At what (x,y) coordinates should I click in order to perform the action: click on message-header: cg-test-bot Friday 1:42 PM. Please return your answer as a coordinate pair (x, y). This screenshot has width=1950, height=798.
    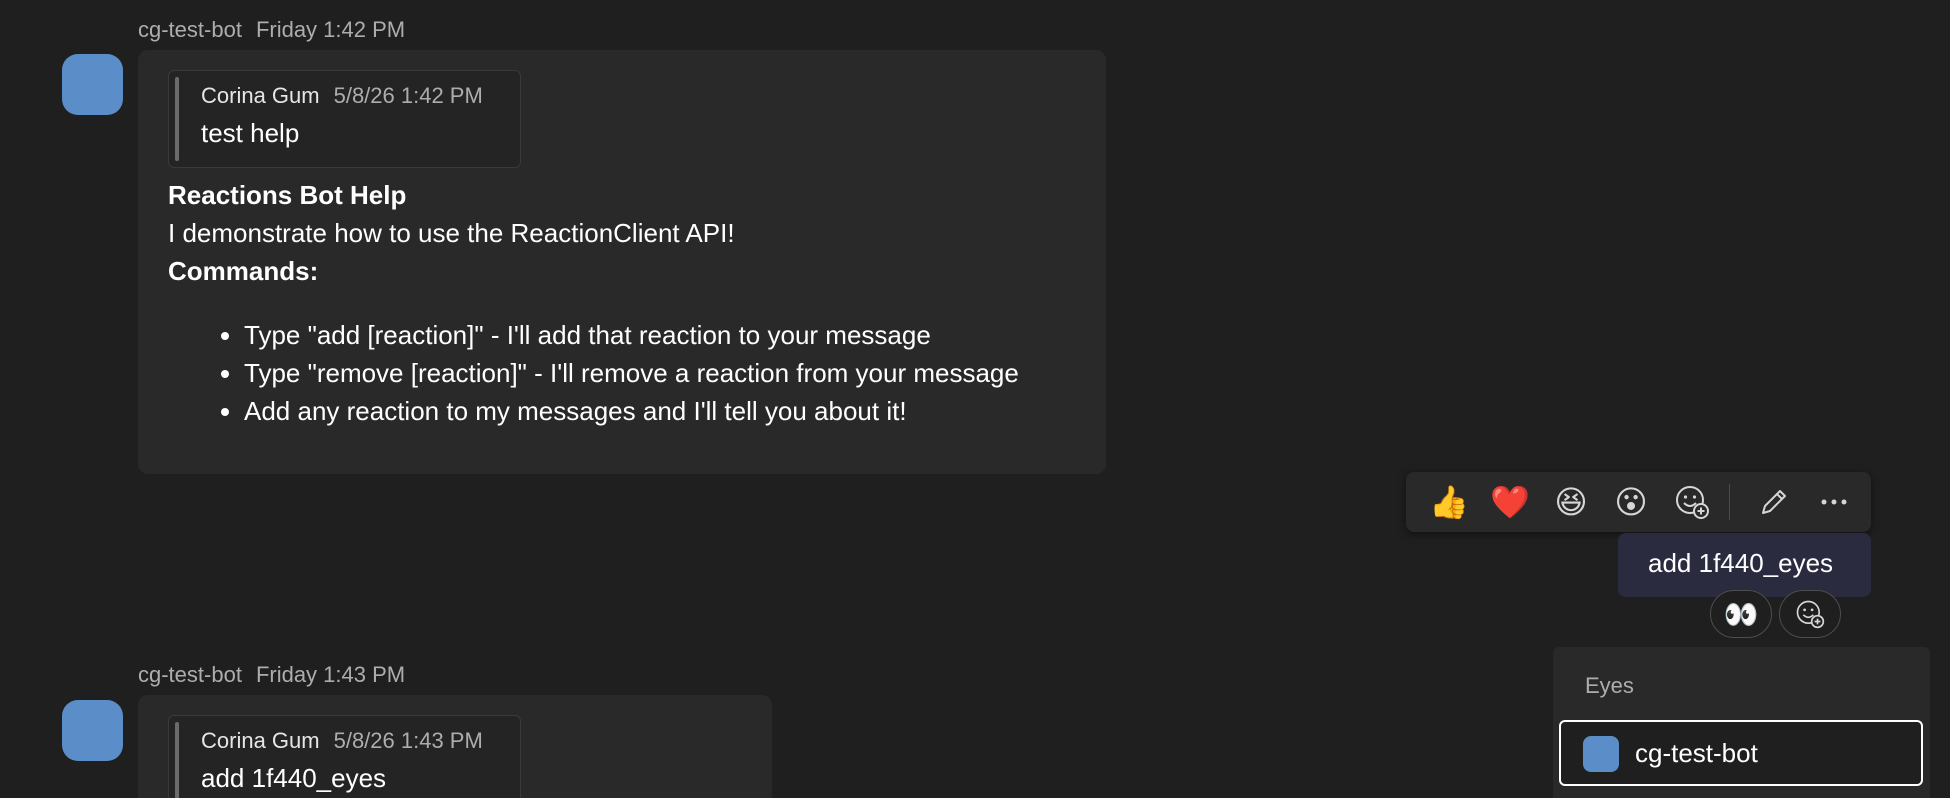
    Looking at the image, I should click on (271, 30).